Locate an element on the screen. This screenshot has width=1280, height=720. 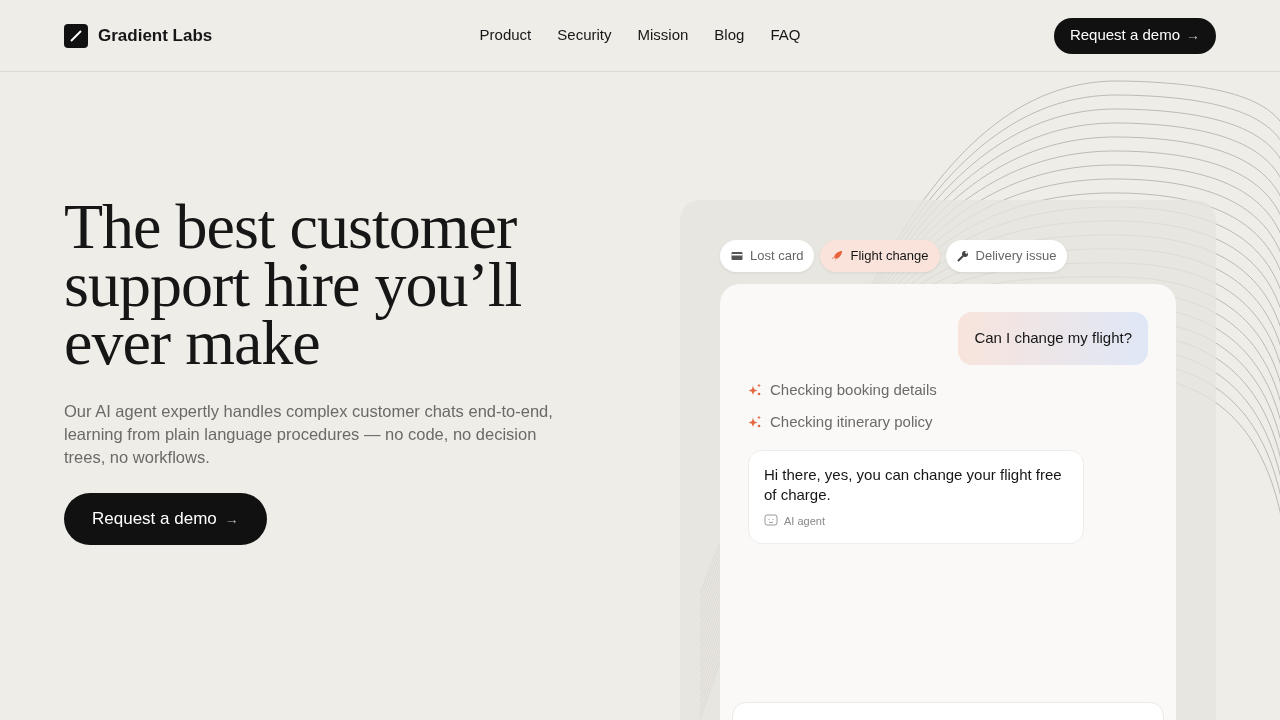
status-step: Checking booking details is located at coordinates (853, 389).